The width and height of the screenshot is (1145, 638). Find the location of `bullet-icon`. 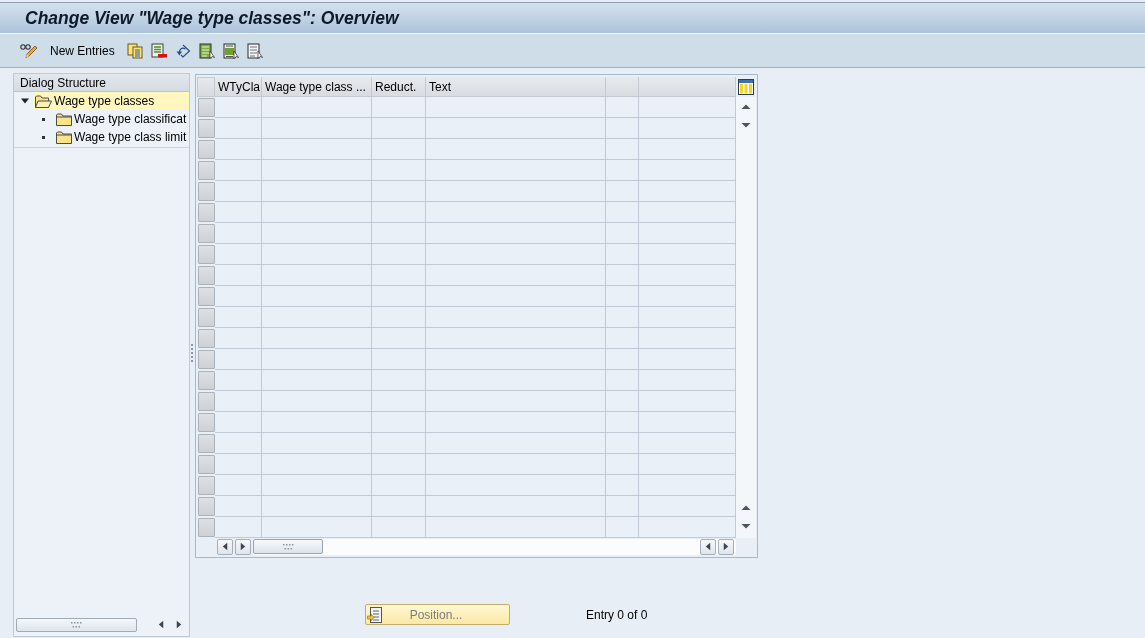

bullet-icon is located at coordinates (43, 119).